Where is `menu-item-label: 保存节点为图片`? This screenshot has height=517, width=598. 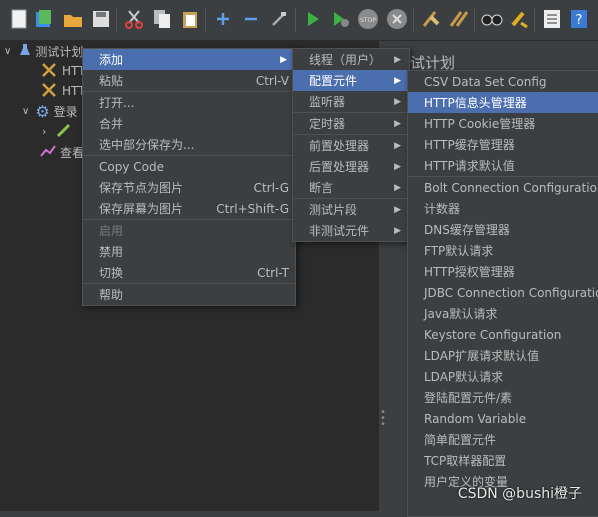
menu-item-label: 保存节点为图片 is located at coordinates (141, 188).